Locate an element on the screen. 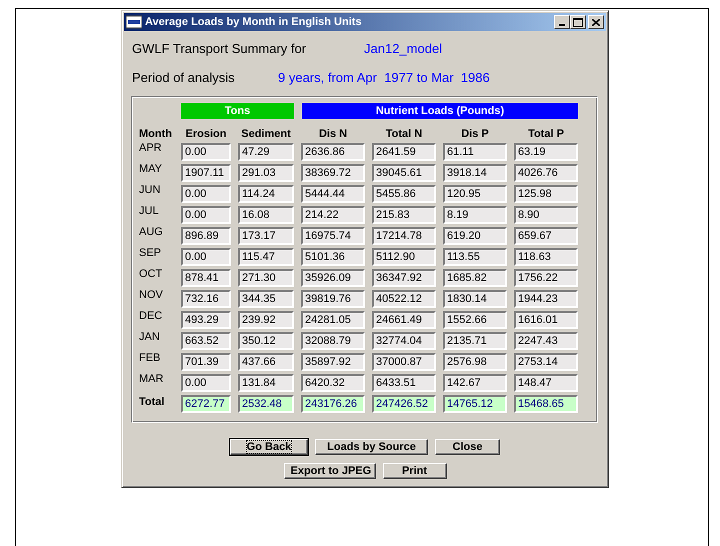  window-title: Average Loads by Month in English Units is located at coordinates (254, 22).